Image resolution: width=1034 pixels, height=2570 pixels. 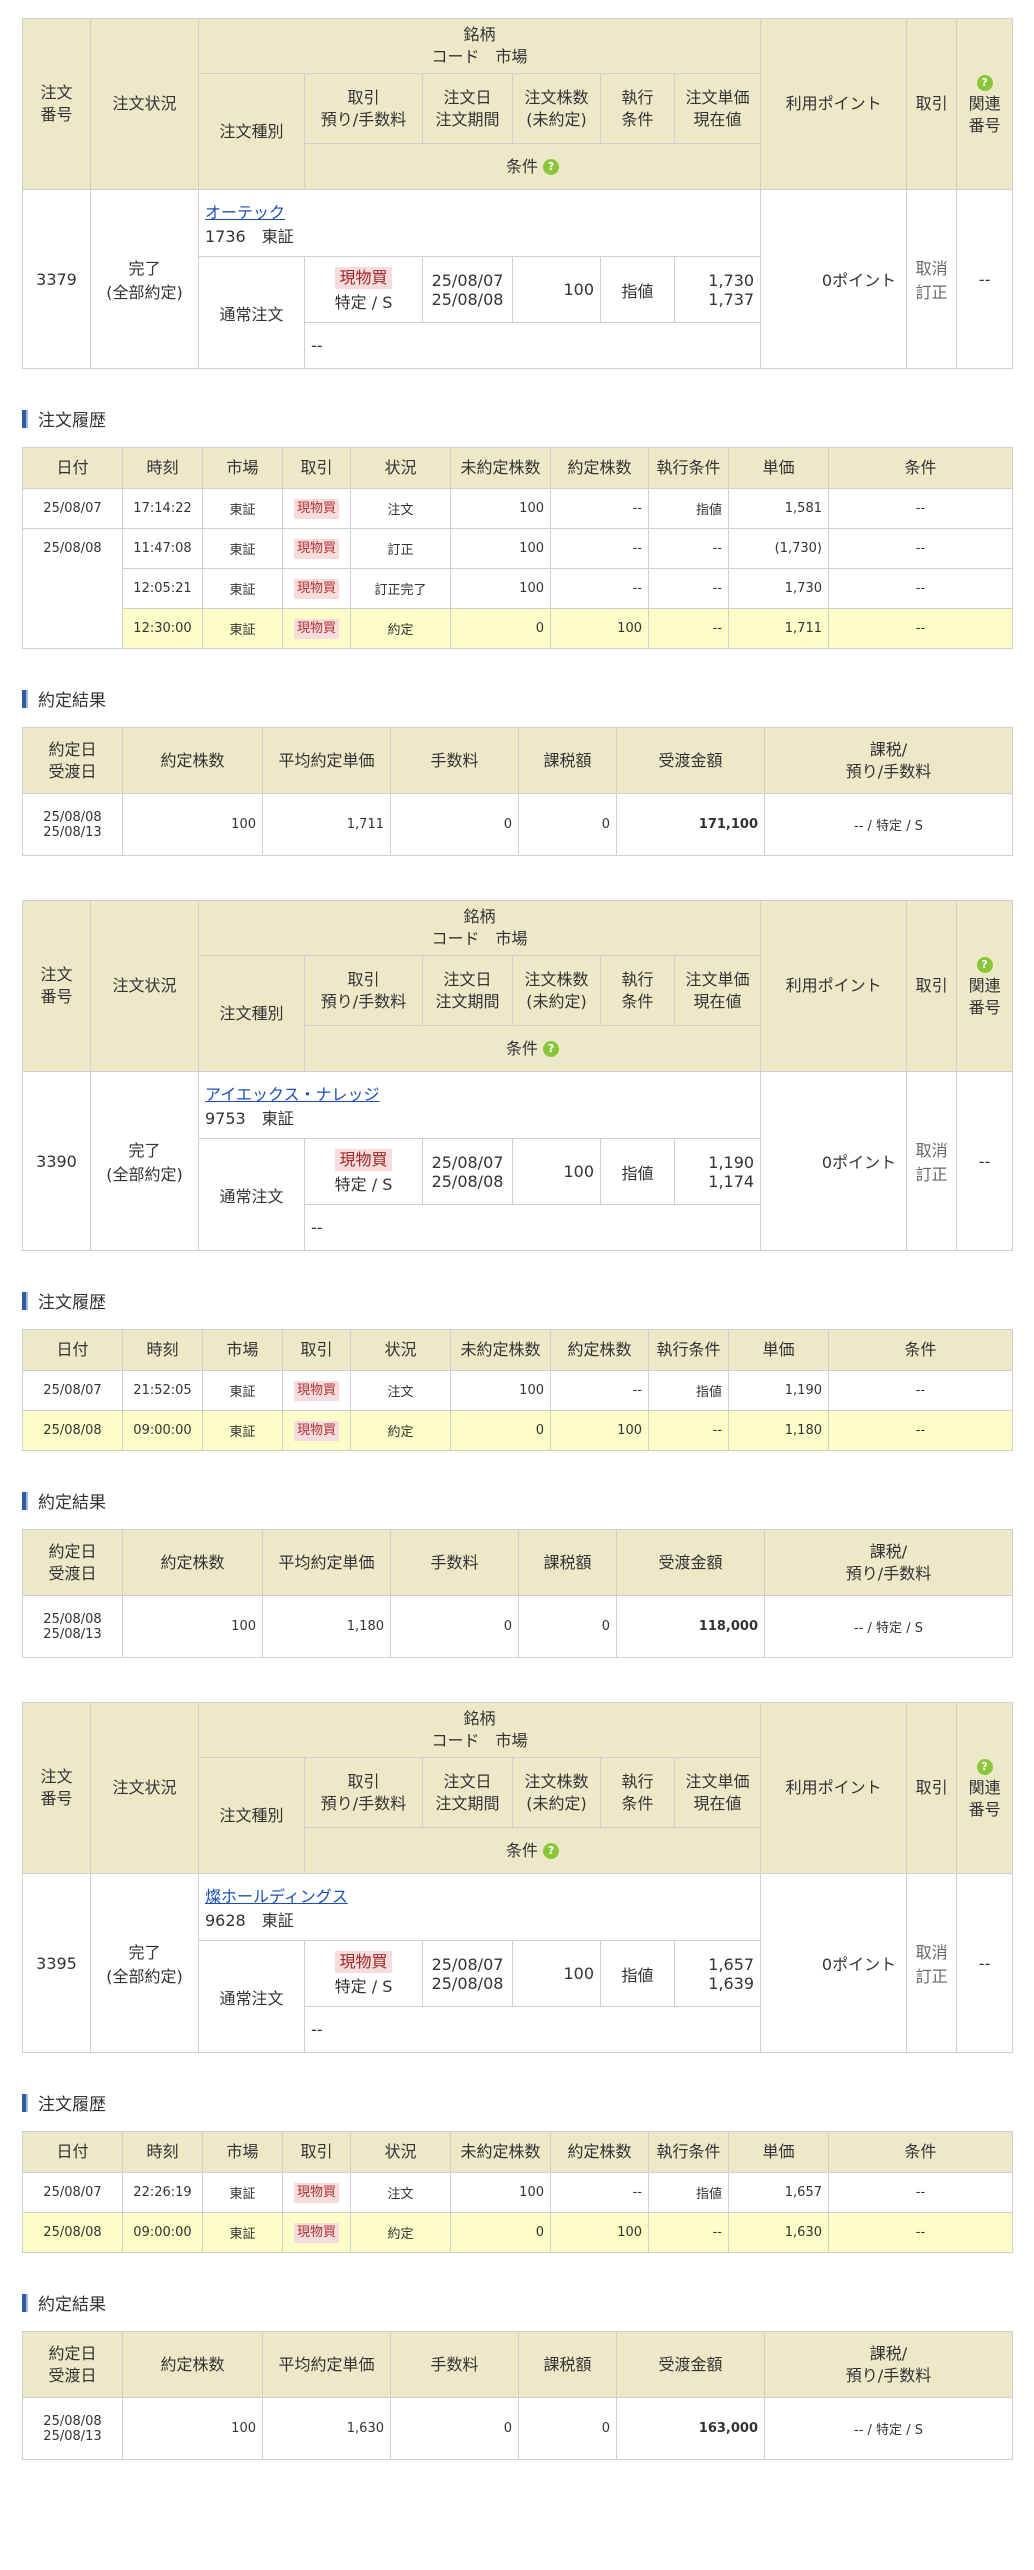 I want to click on history-price: 1,581, so click(x=778, y=508).